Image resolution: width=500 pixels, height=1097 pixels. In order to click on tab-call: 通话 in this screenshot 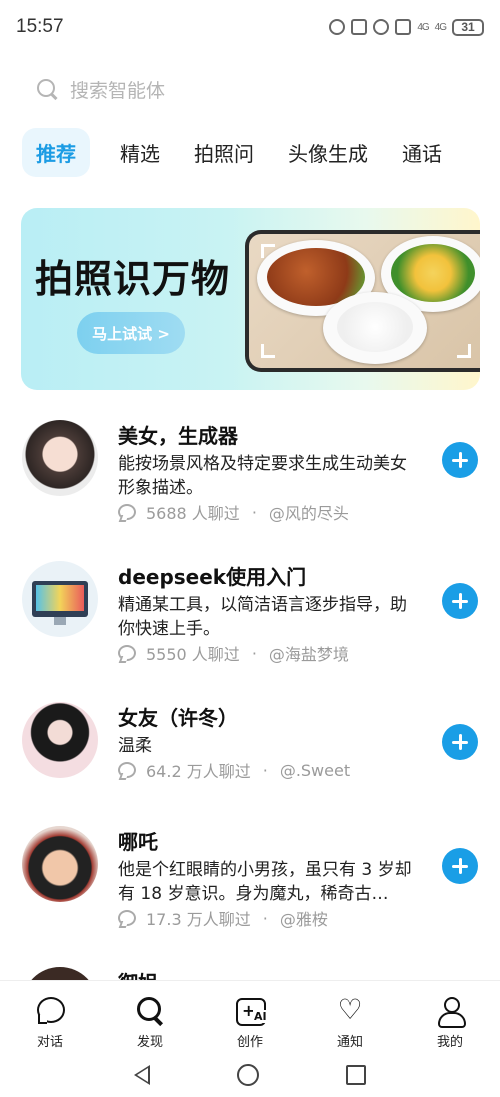, I will do `click(422, 152)`.